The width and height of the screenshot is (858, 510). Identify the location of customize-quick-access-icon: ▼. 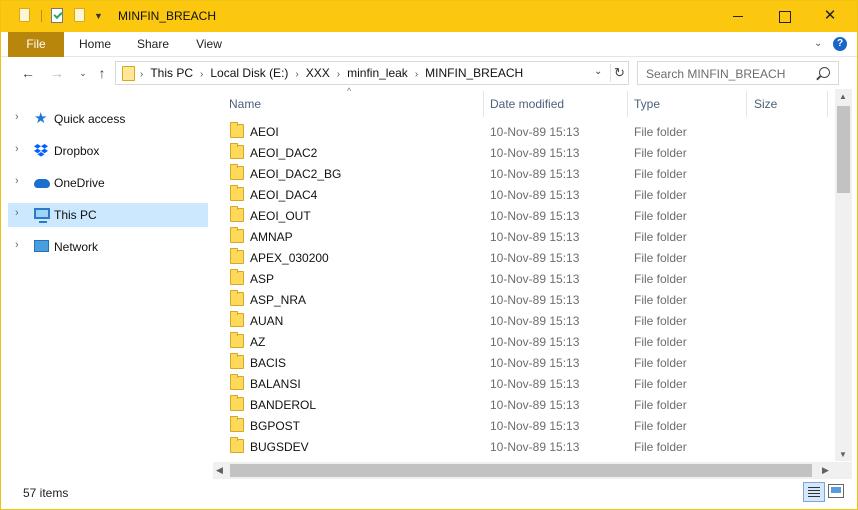
(98, 16).